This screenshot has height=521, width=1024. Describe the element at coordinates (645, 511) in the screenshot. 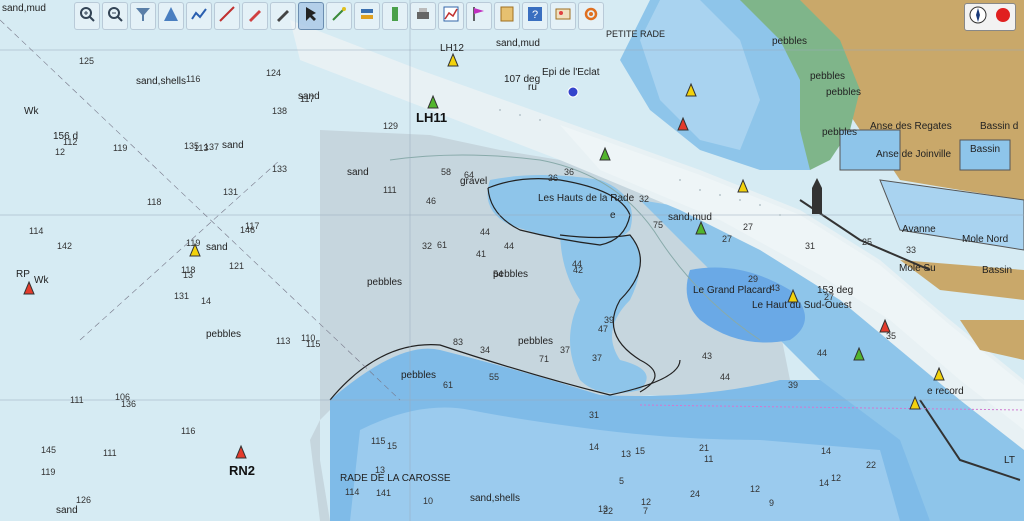

I see `depth-sounding: 7` at that location.